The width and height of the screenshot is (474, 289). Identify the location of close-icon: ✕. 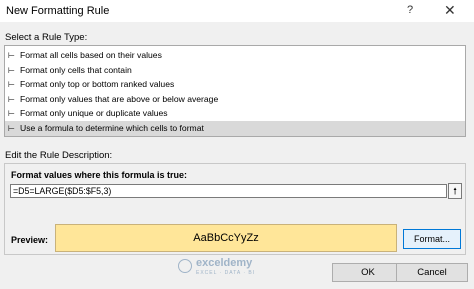
(450, 10).